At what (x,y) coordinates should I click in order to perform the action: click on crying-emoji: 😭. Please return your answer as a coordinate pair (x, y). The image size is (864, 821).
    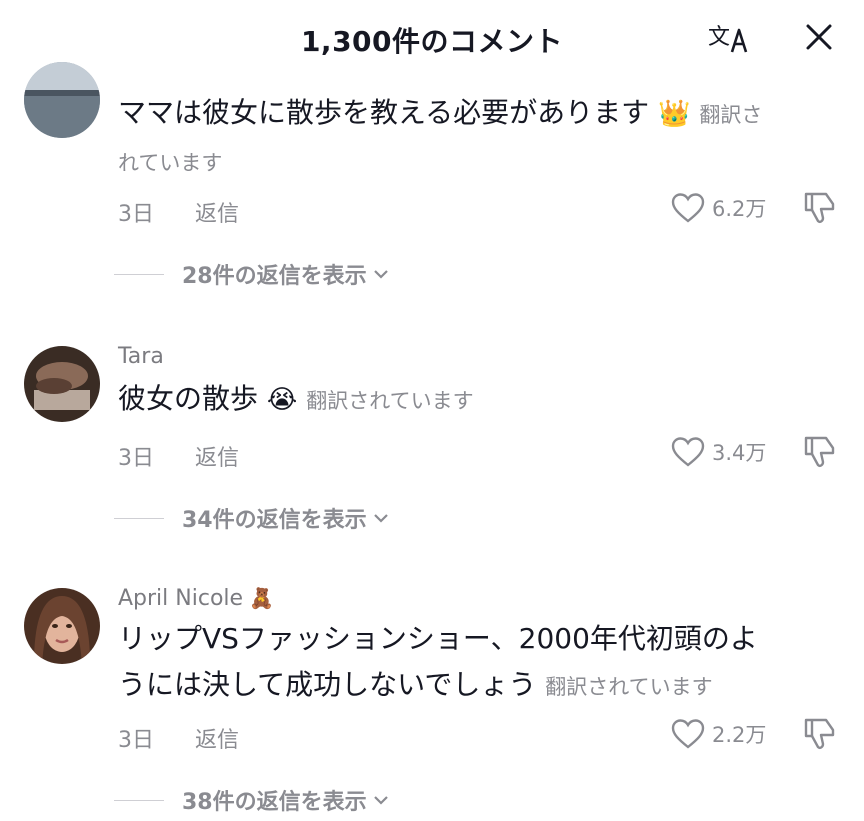
    Looking at the image, I should click on (282, 400).